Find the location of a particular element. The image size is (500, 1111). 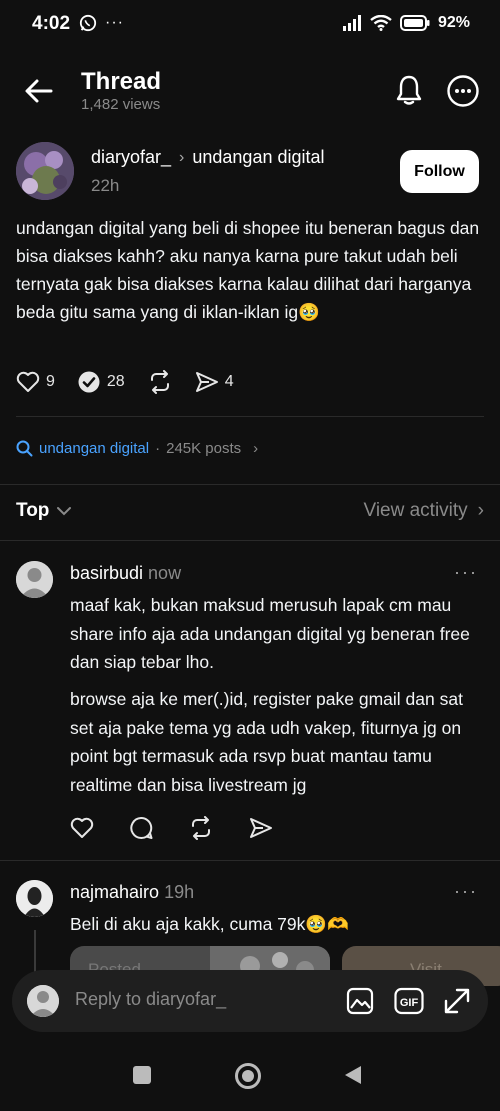

gif-button: GIF is located at coordinates (409, 1001).